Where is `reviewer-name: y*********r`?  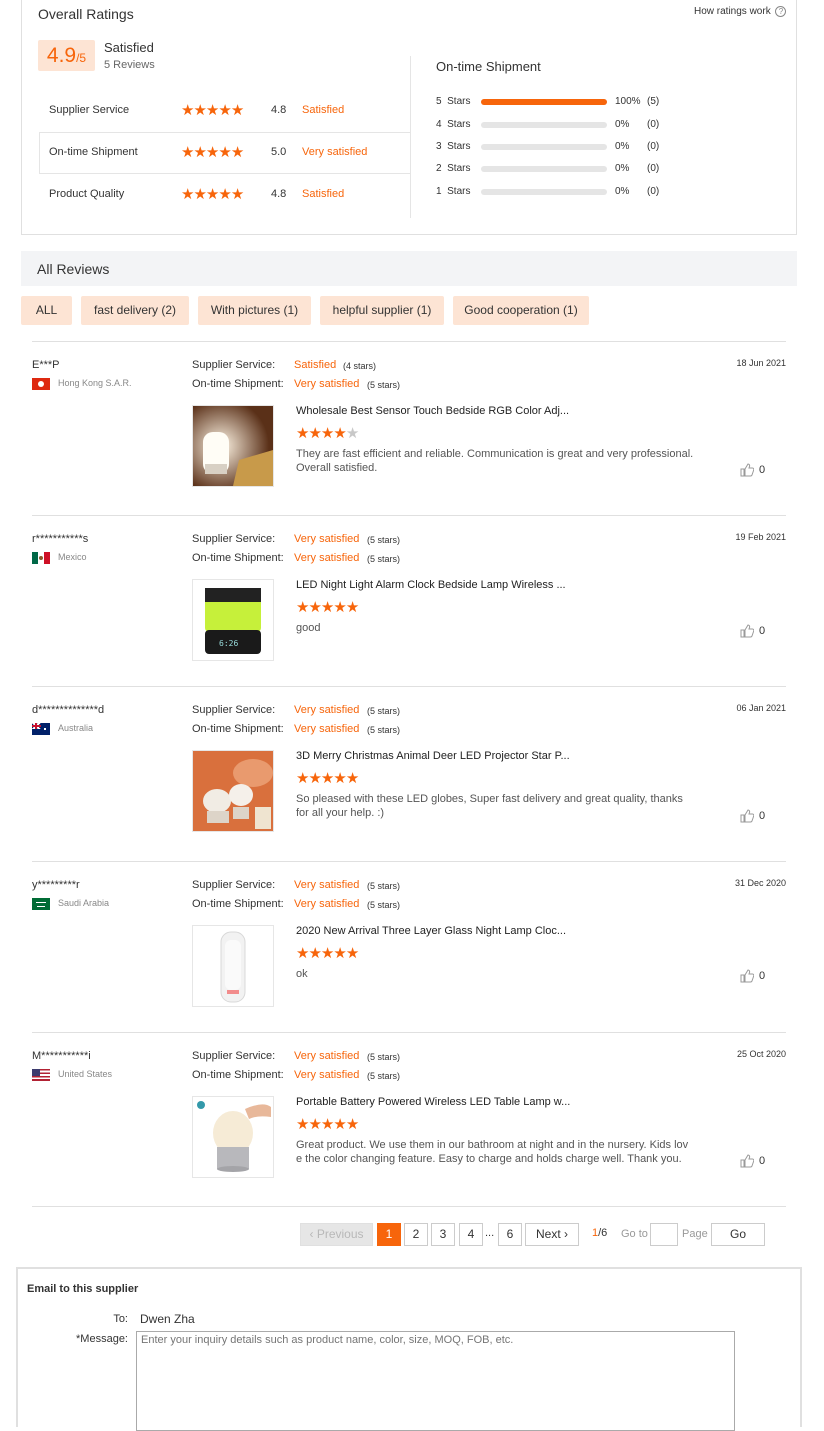
reviewer-name: y*********r is located at coordinates (56, 885).